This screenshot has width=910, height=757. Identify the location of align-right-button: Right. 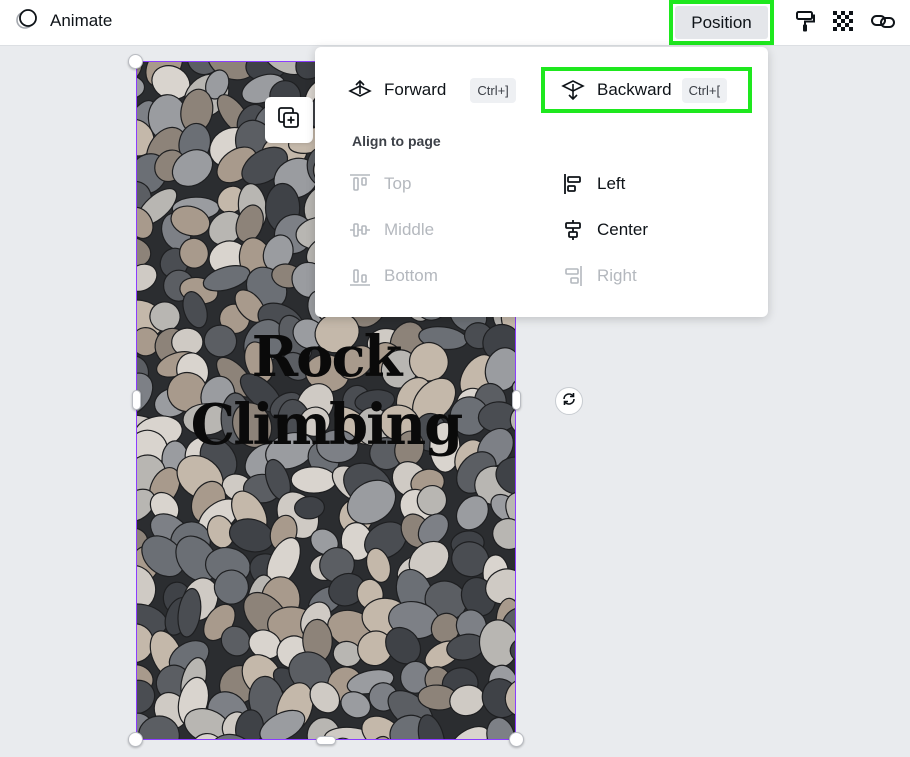
(599, 276).